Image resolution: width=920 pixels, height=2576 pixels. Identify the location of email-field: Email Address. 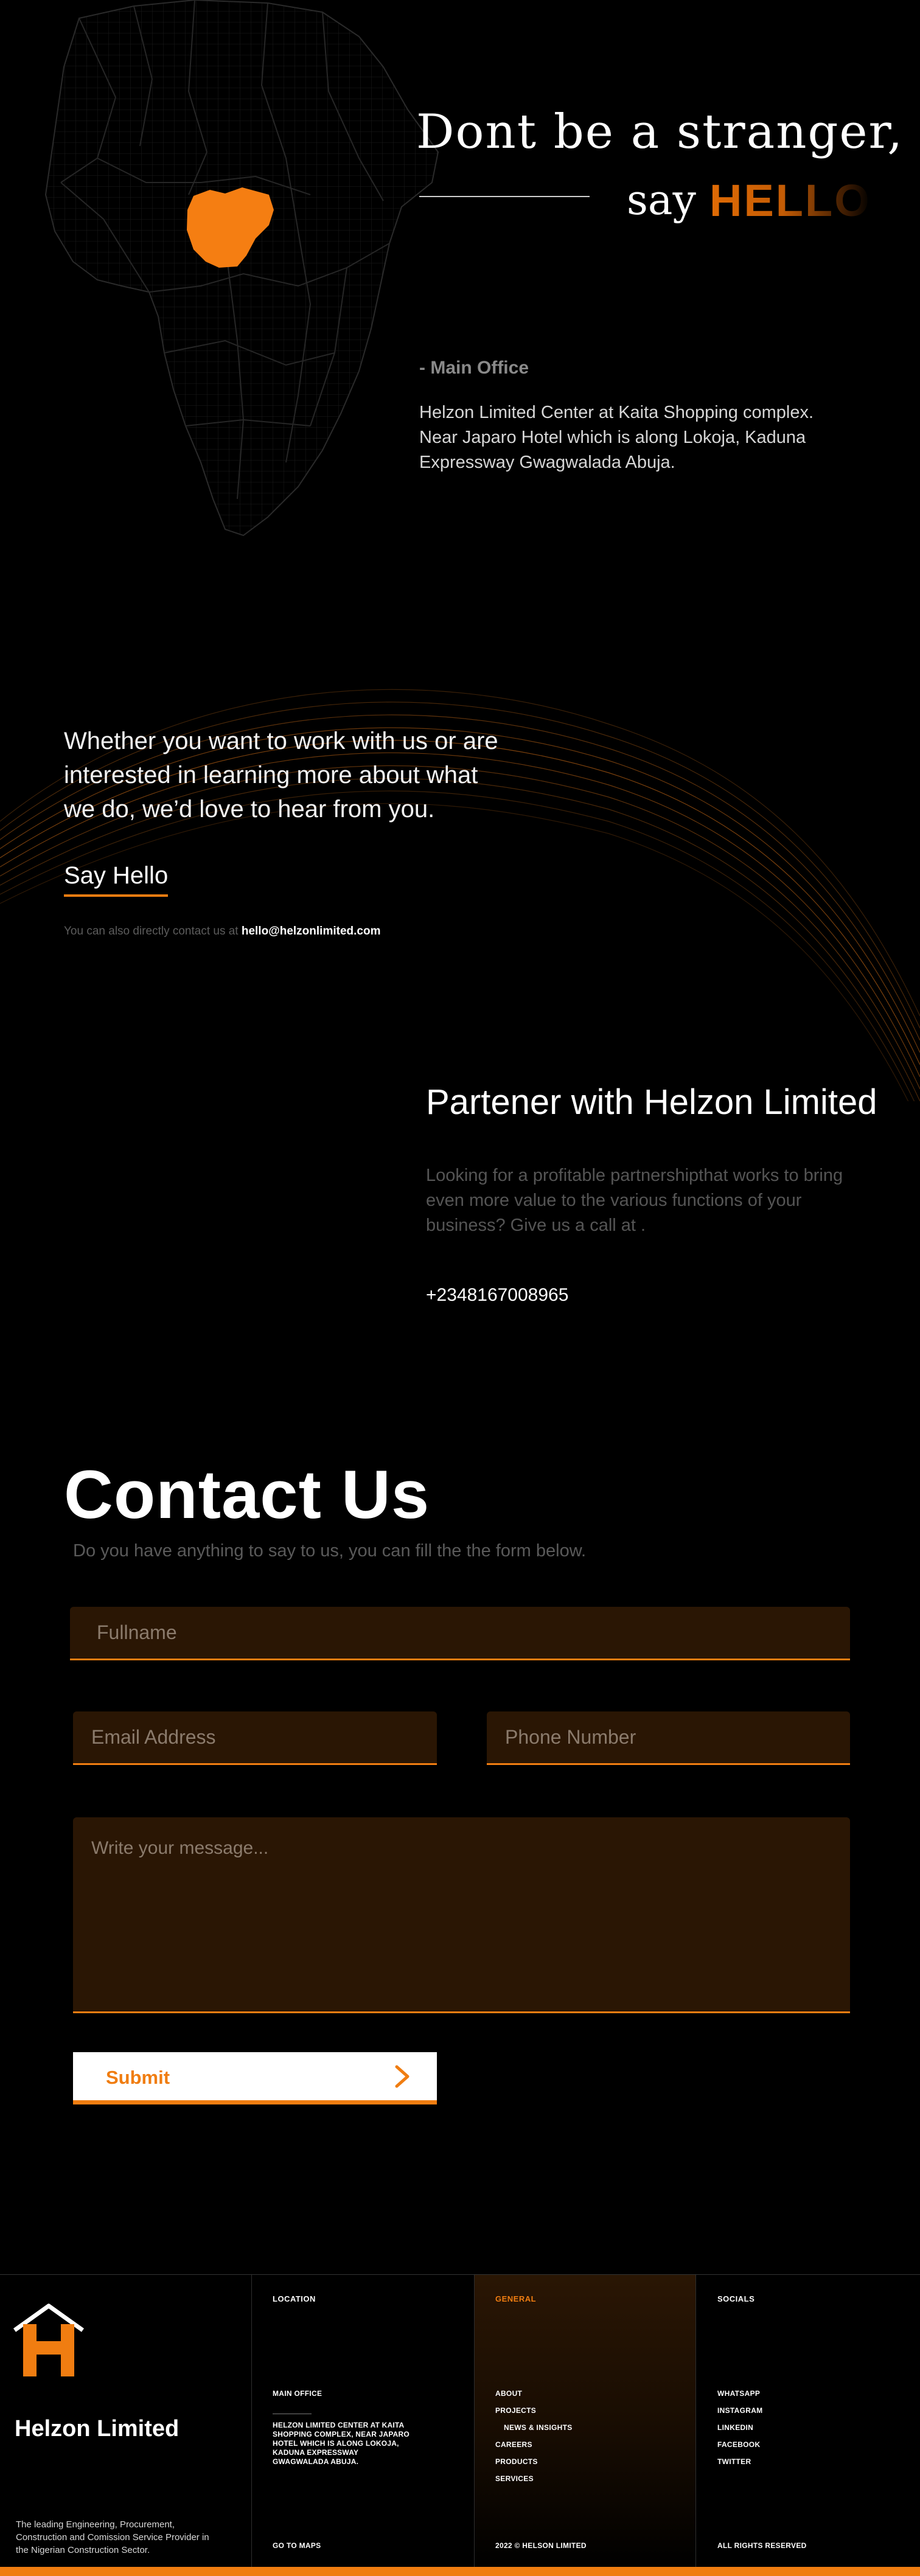
(255, 1738).